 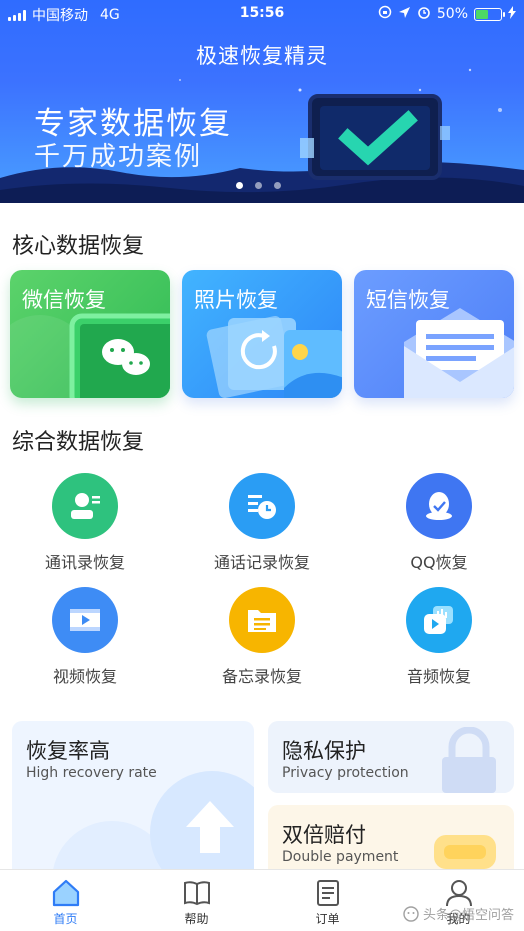 I want to click on book-icon, so click(x=196, y=893).